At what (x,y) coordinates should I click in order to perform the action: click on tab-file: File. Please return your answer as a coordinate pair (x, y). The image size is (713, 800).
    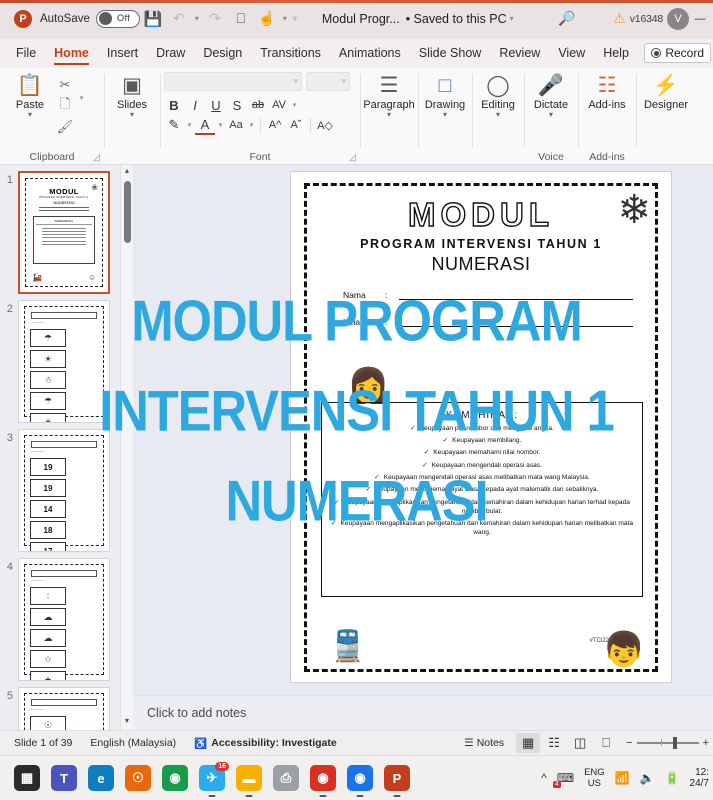
    Looking at the image, I should click on (26, 53).